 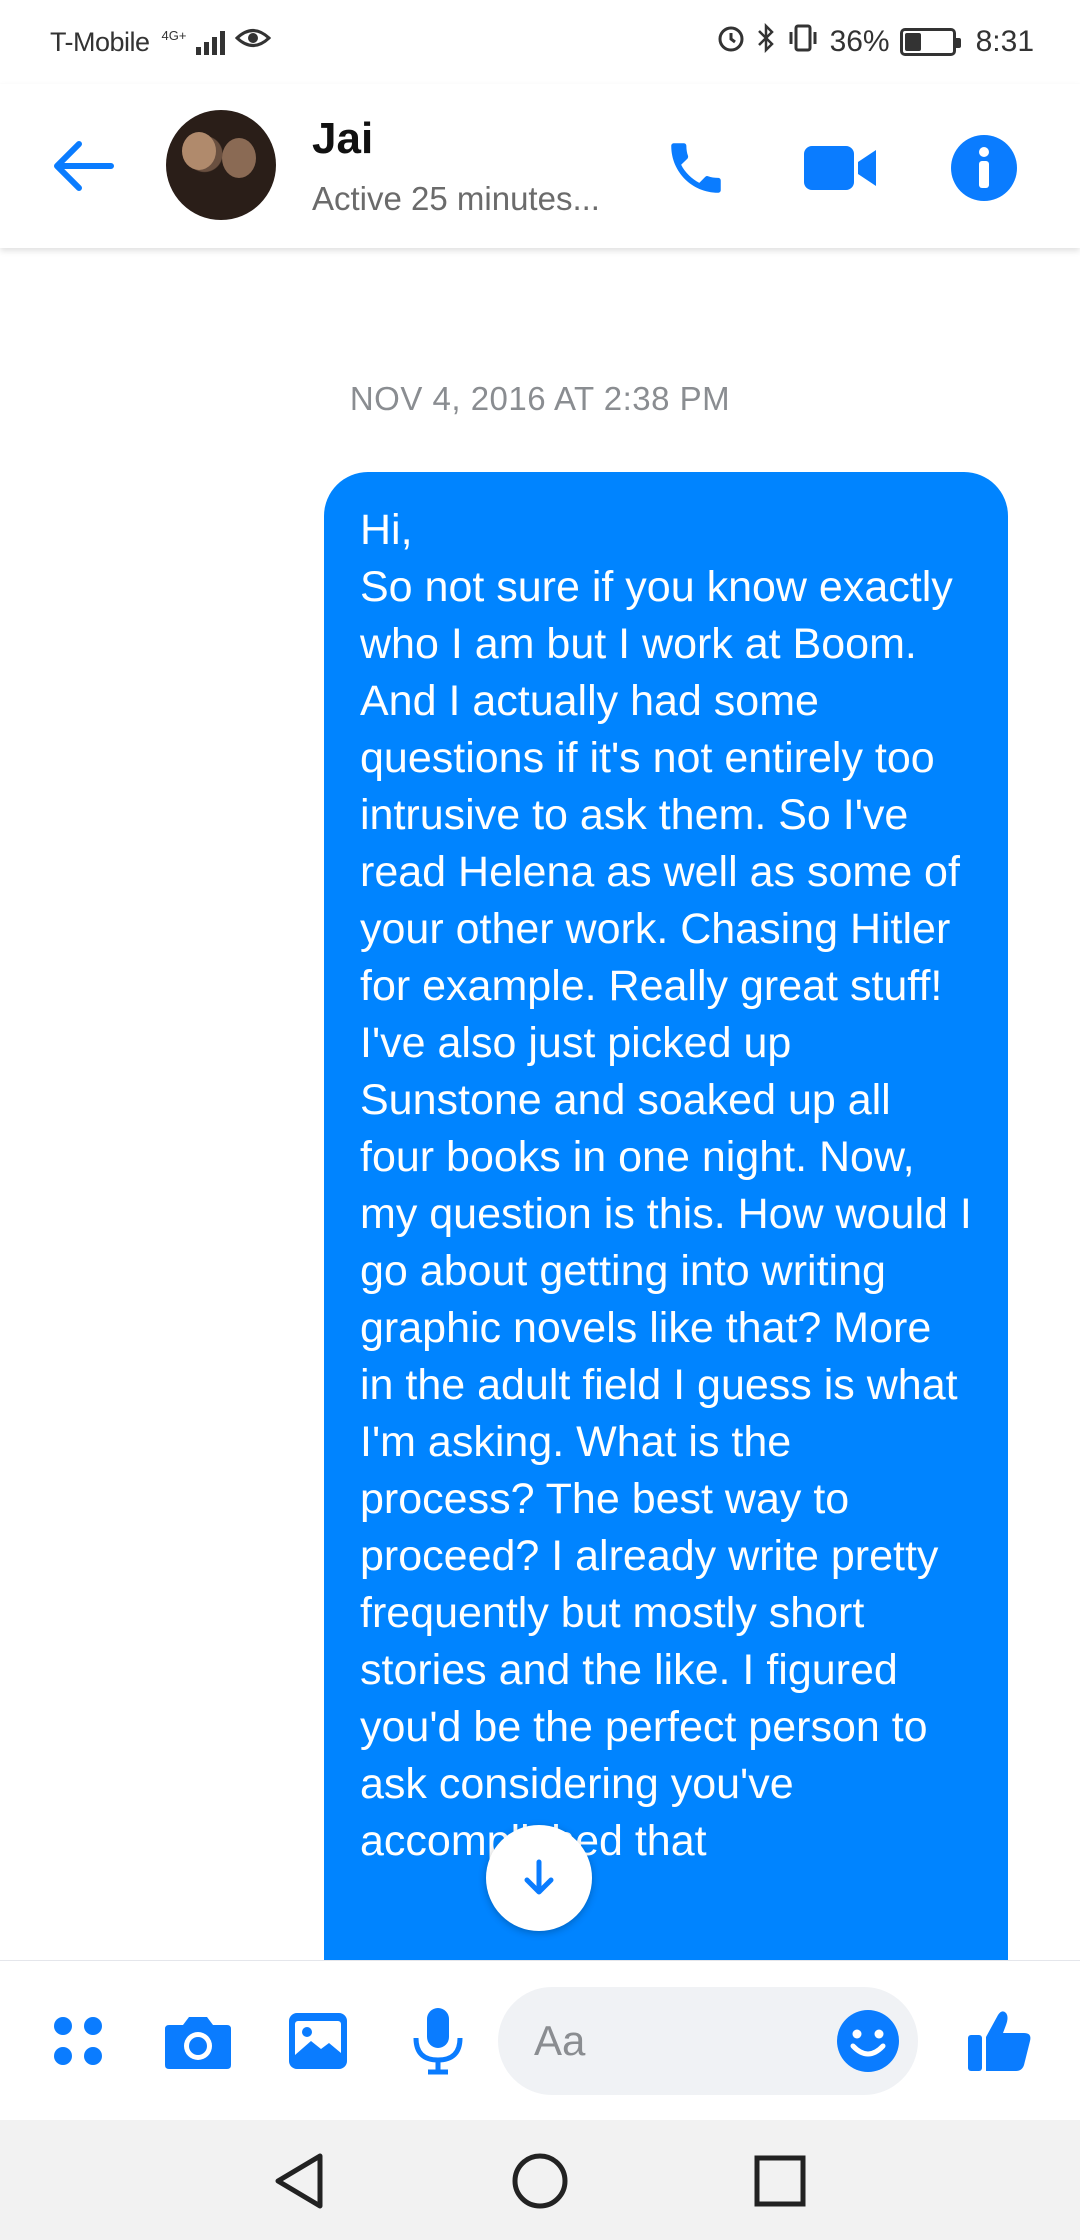 I want to click on status-bar: T-Mobile 4G+ 36% 8:31, so click(x=540, y=42).